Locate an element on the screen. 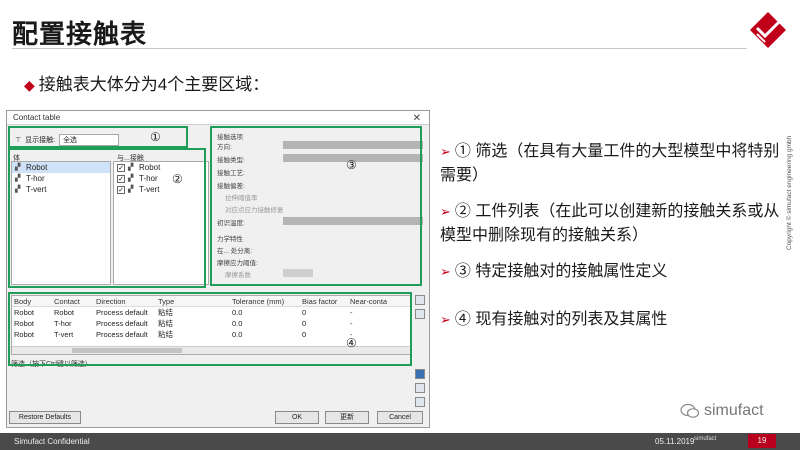 This screenshot has width=800, height=450. delete-icon is located at coordinates (420, 314).